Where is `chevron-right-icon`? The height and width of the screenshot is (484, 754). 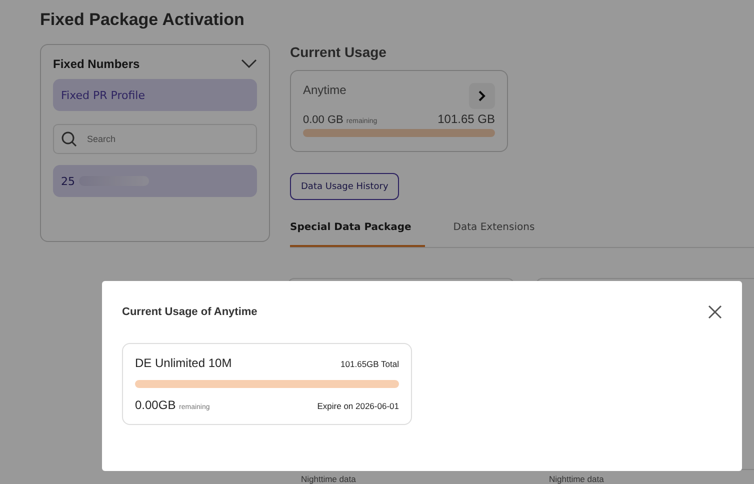
chevron-right-icon is located at coordinates (482, 96).